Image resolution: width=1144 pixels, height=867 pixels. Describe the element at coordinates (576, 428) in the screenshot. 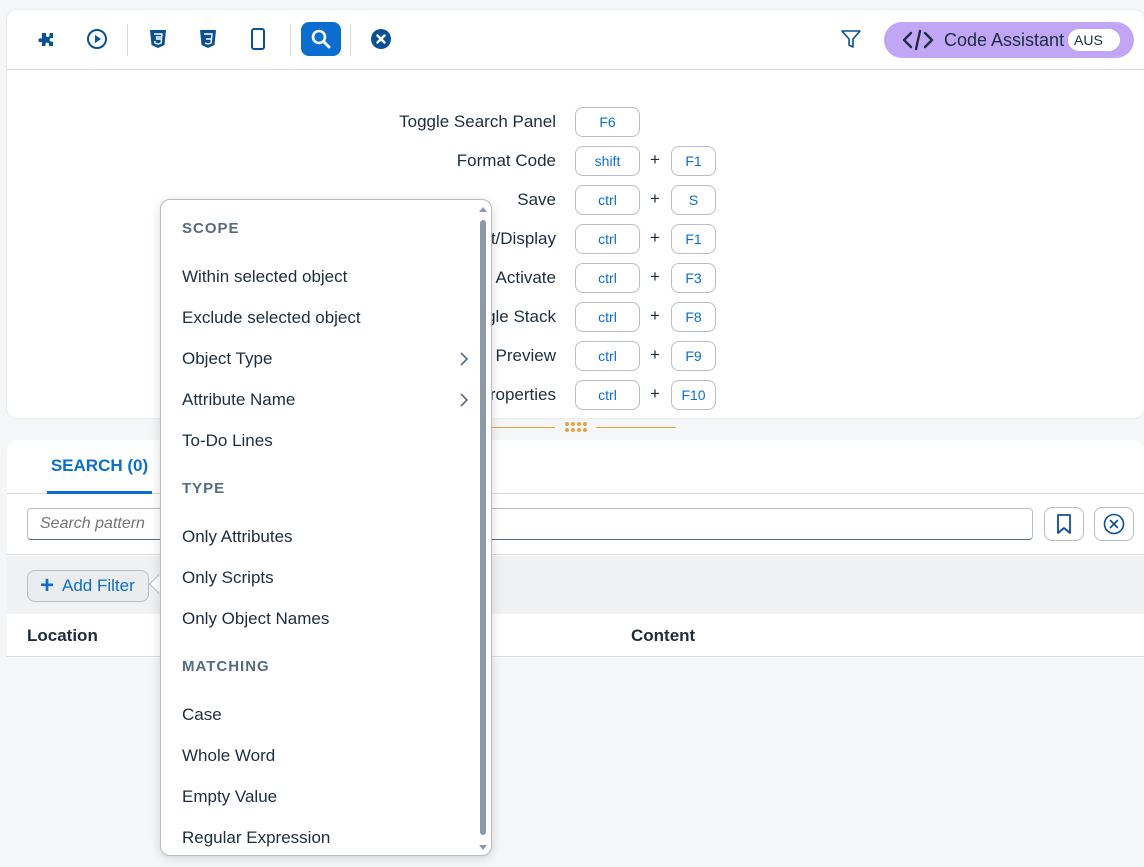

I see `grip-icon` at that location.